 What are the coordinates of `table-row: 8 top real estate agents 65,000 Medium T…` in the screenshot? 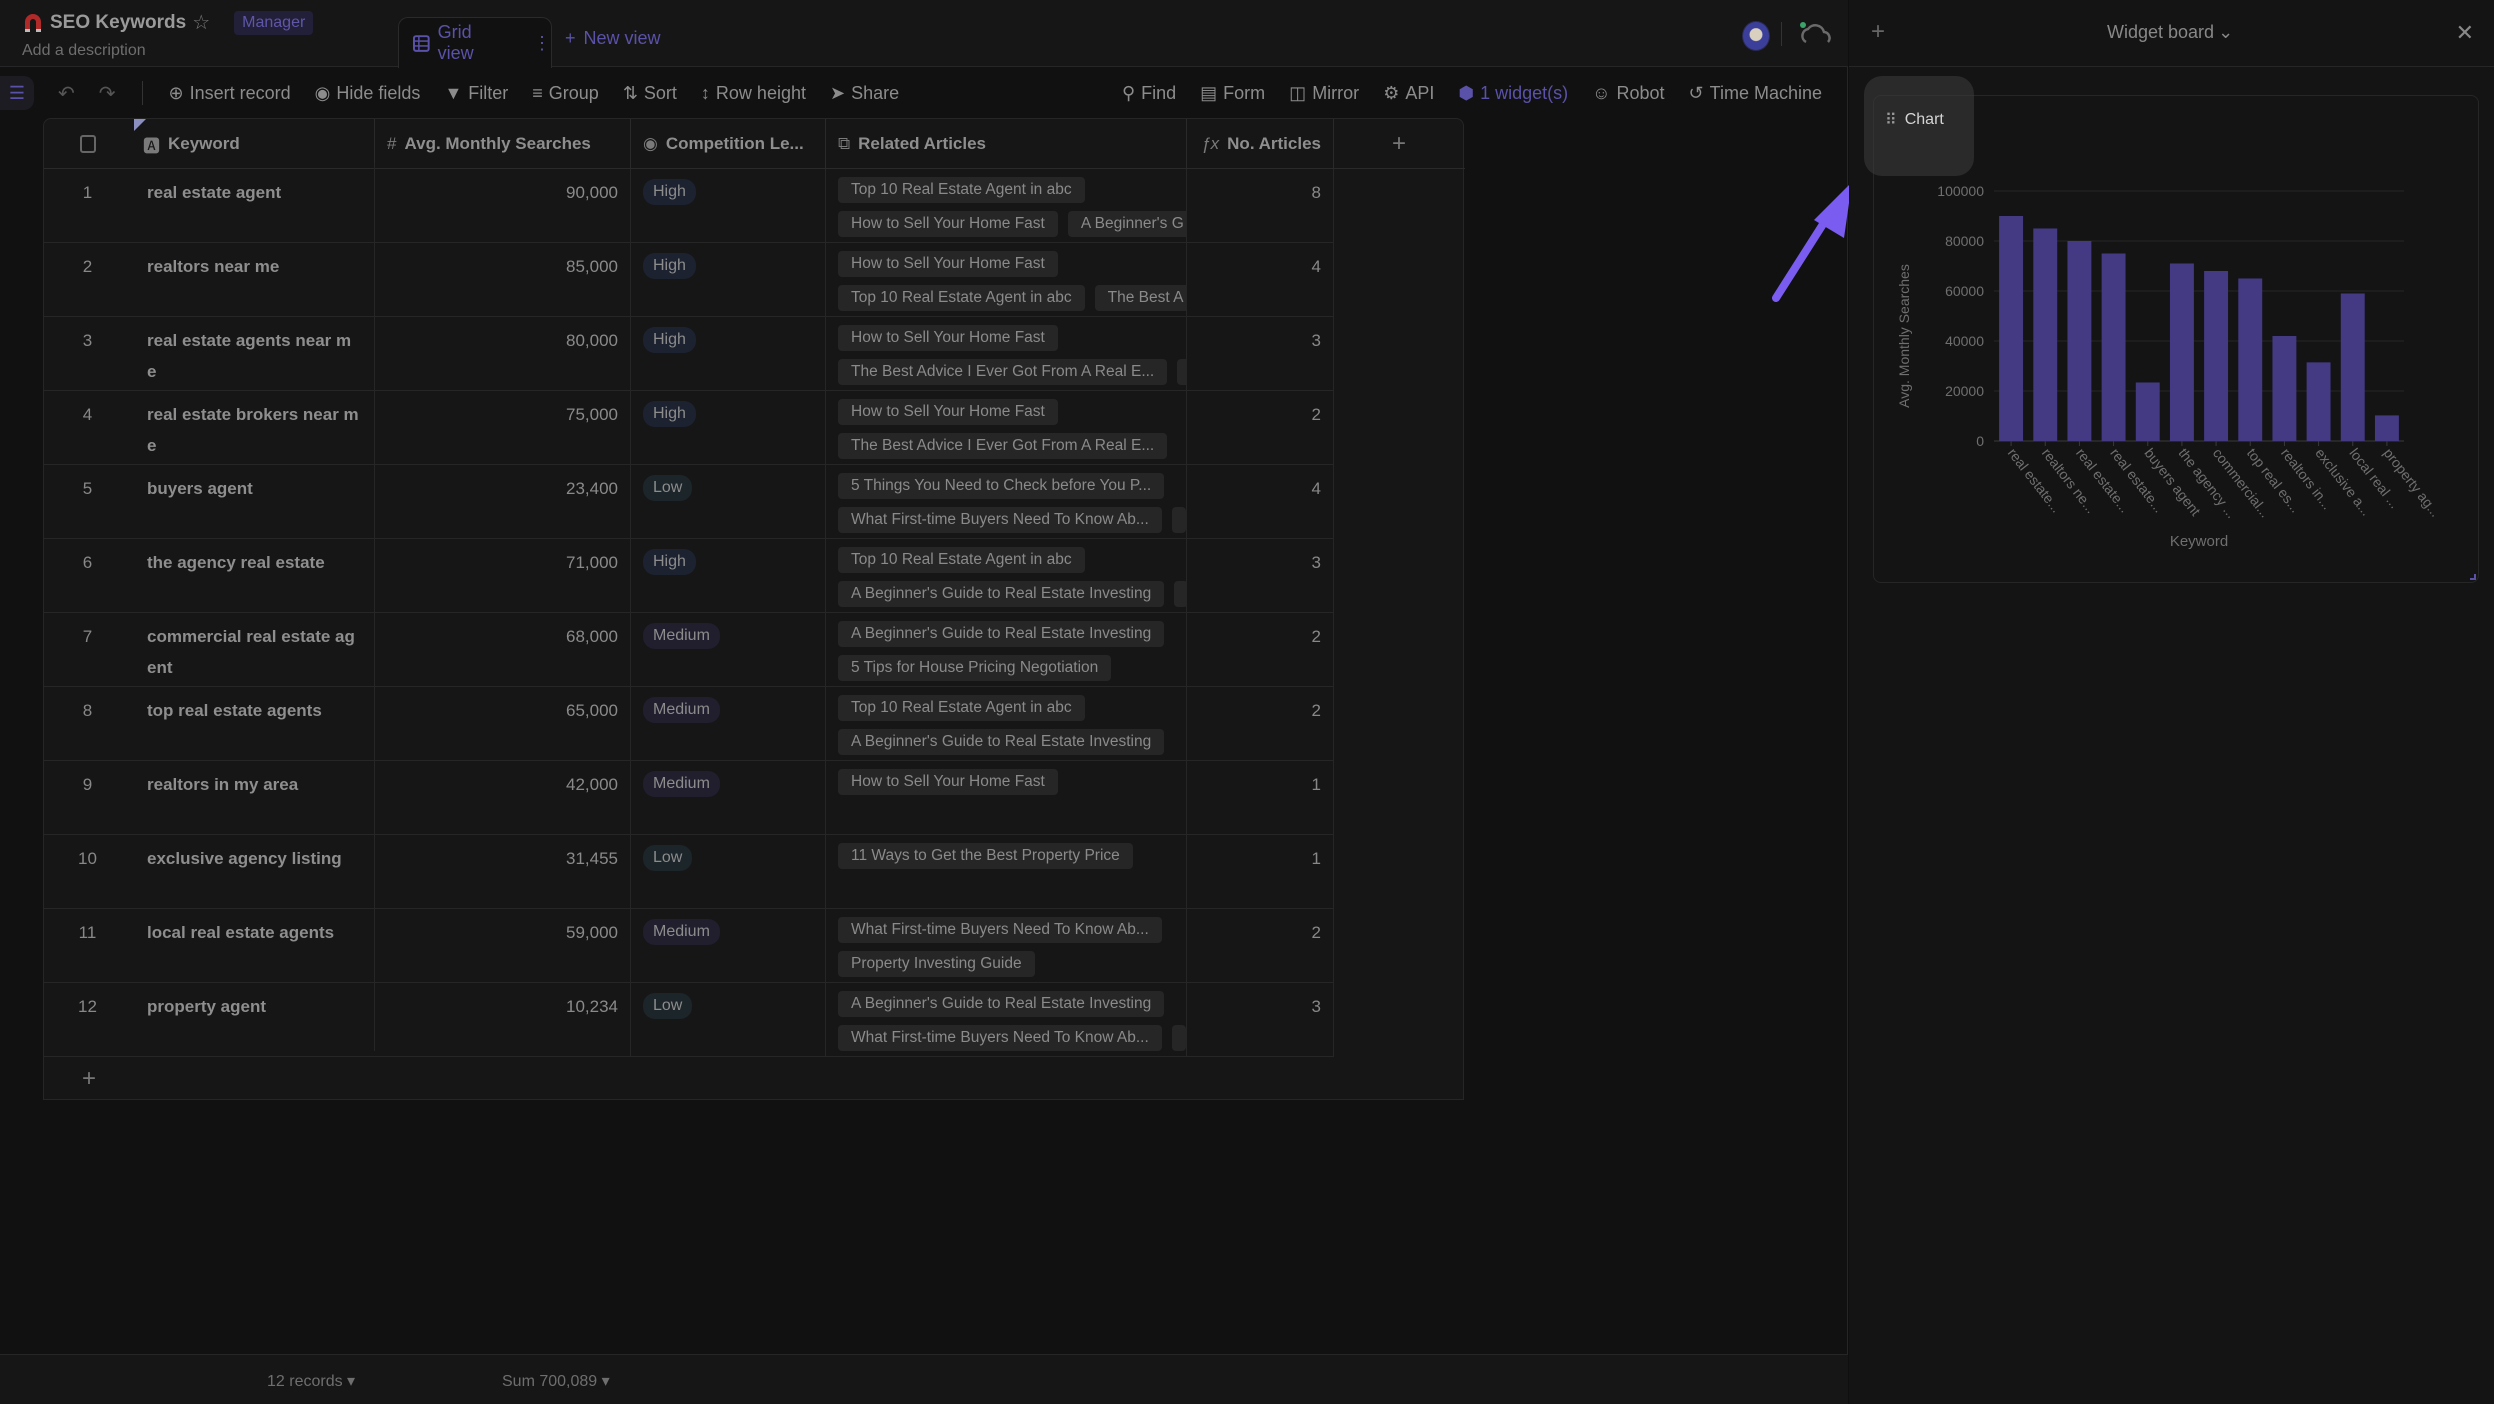 It's located at (689, 721).